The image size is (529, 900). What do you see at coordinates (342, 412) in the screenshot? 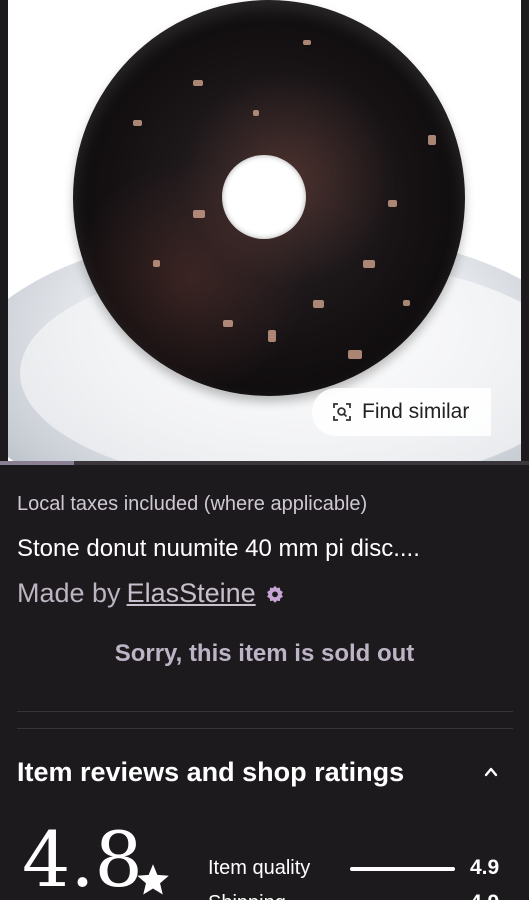
I see `visual-search-icon` at bounding box center [342, 412].